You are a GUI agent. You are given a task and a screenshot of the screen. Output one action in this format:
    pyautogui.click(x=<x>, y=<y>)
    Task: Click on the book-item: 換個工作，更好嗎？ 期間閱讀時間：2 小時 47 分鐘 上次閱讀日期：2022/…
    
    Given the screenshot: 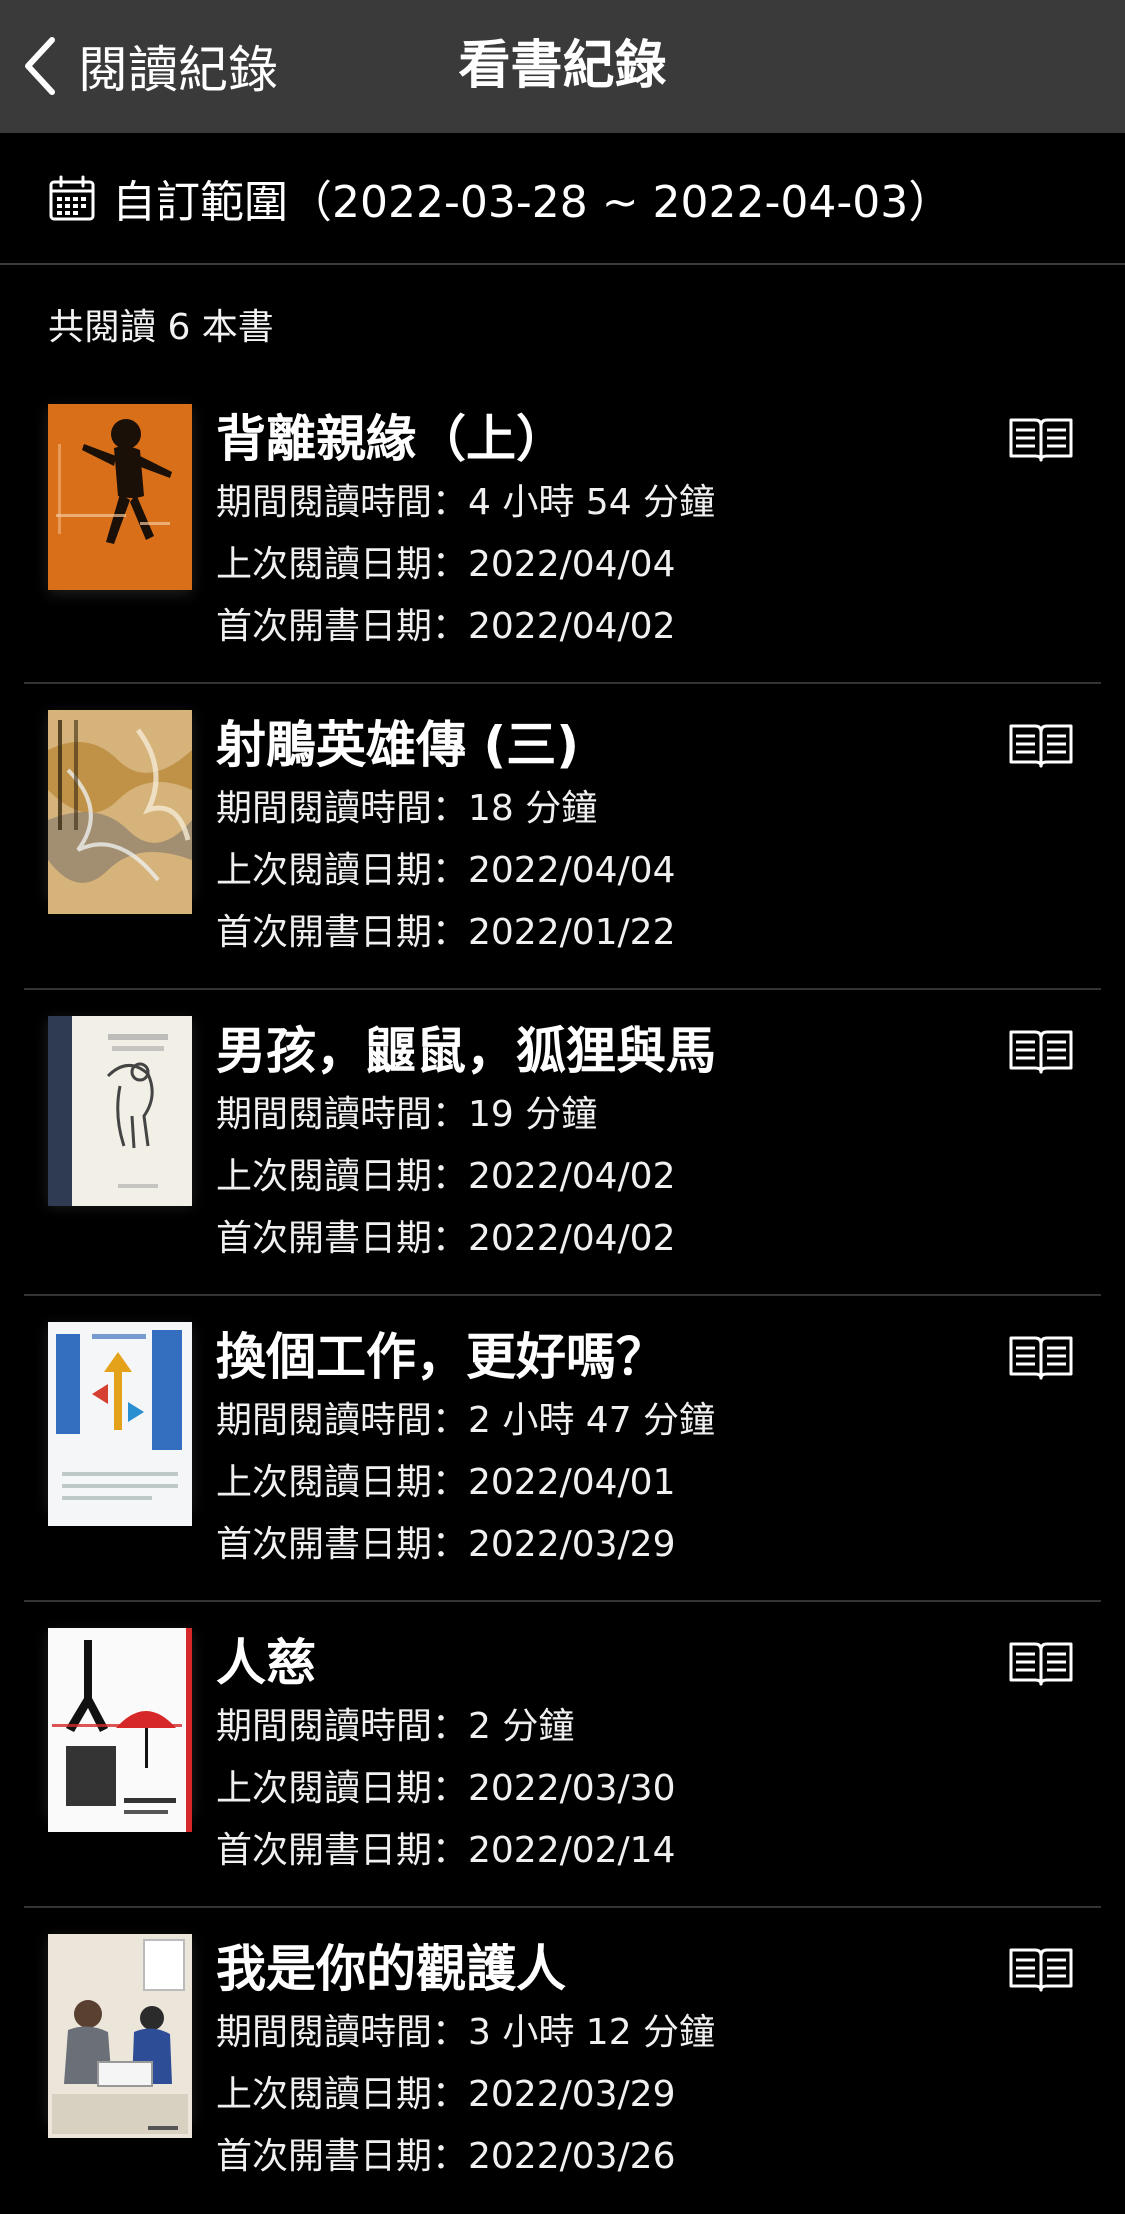 What is the action you would take?
    pyautogui.click(x=562, y=1449)
    